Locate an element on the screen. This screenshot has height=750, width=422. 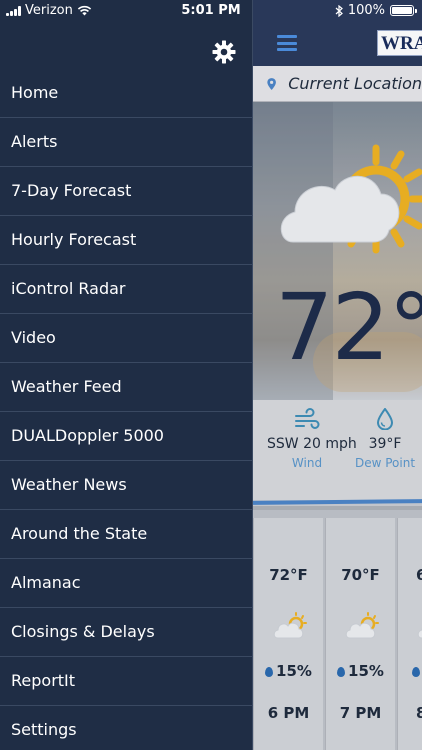
menu-item-home: Home is located at coordinates (126, 93).